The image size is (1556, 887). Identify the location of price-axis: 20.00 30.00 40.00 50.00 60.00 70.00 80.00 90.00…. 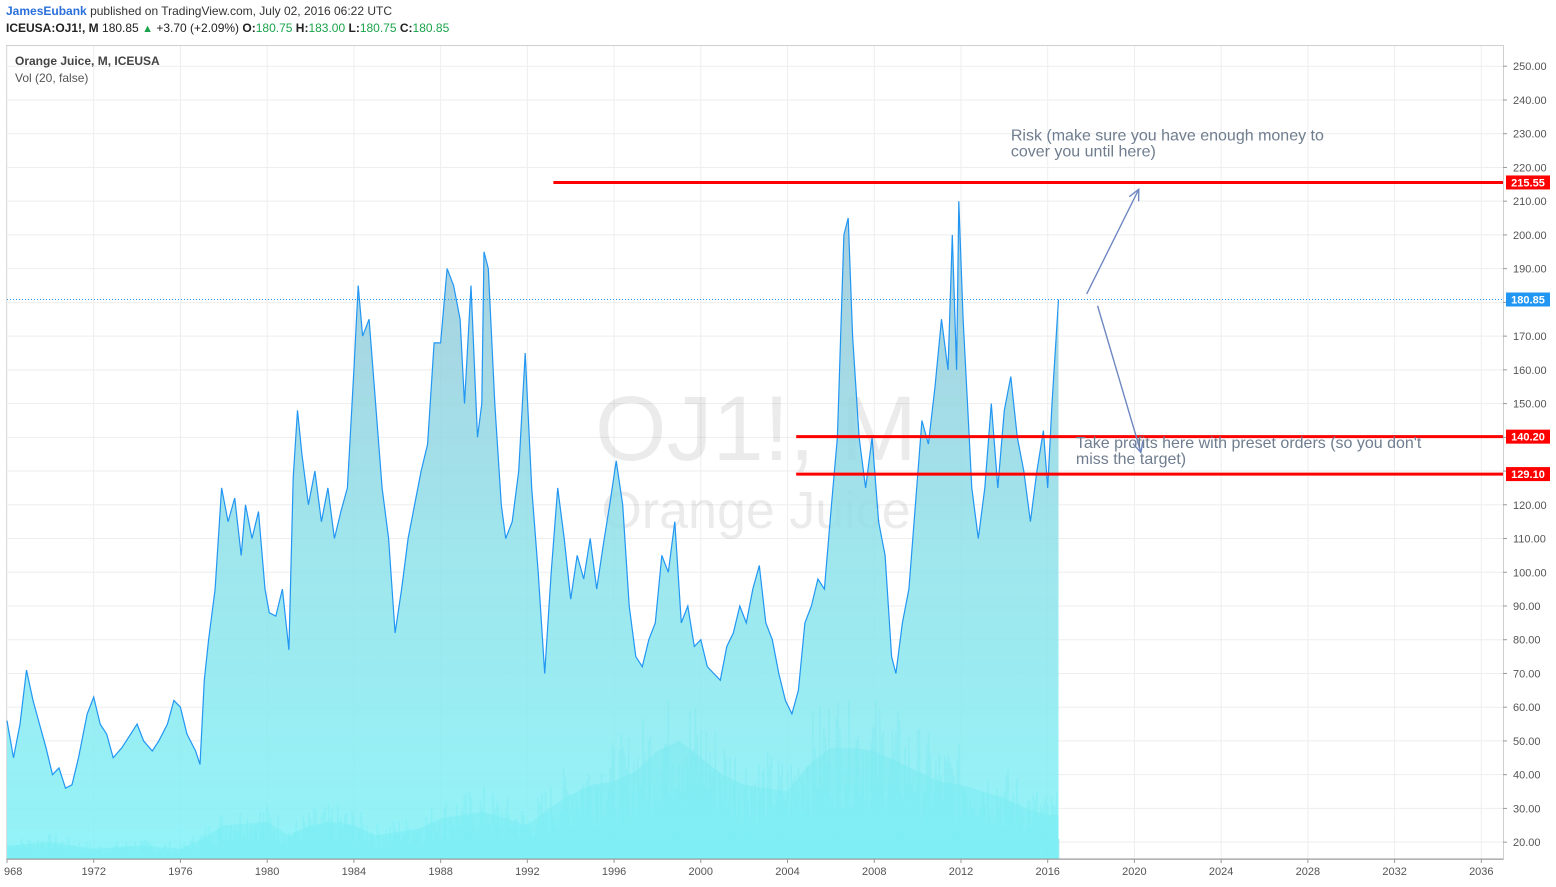
(1526, 455).